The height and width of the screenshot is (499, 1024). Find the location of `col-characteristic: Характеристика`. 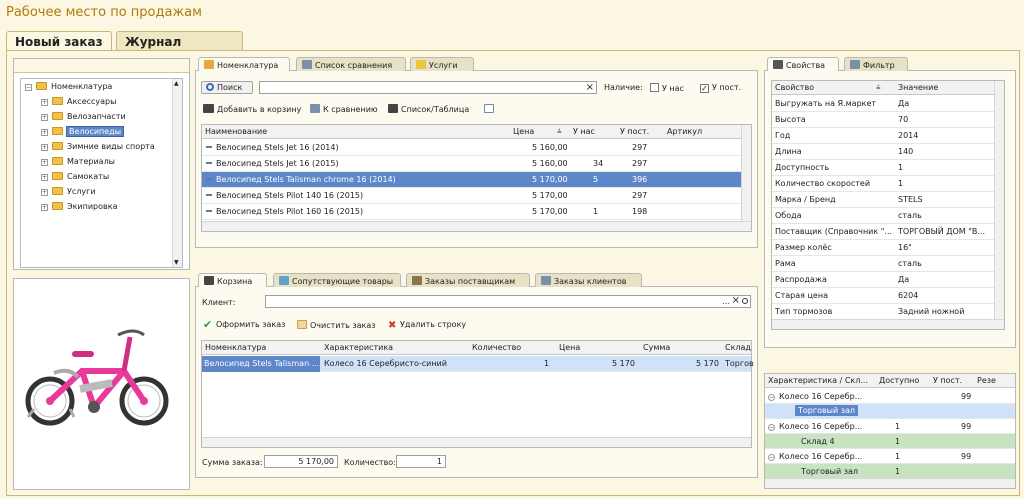

col-characteristic: Характеристика is located at coordinates (358, 347).